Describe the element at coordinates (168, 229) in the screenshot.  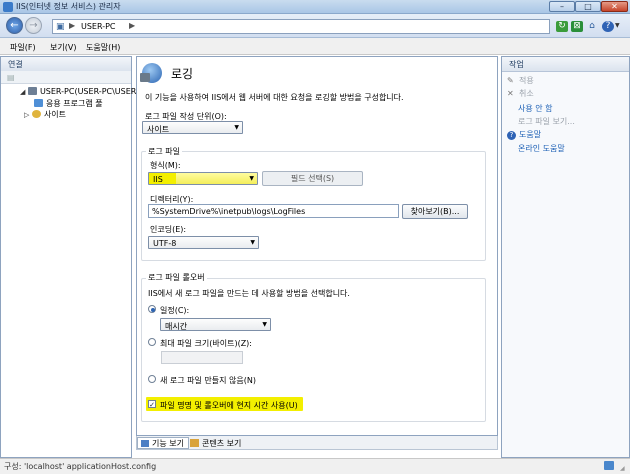
I see `encoding-label: 인코딩(E):` at that location.